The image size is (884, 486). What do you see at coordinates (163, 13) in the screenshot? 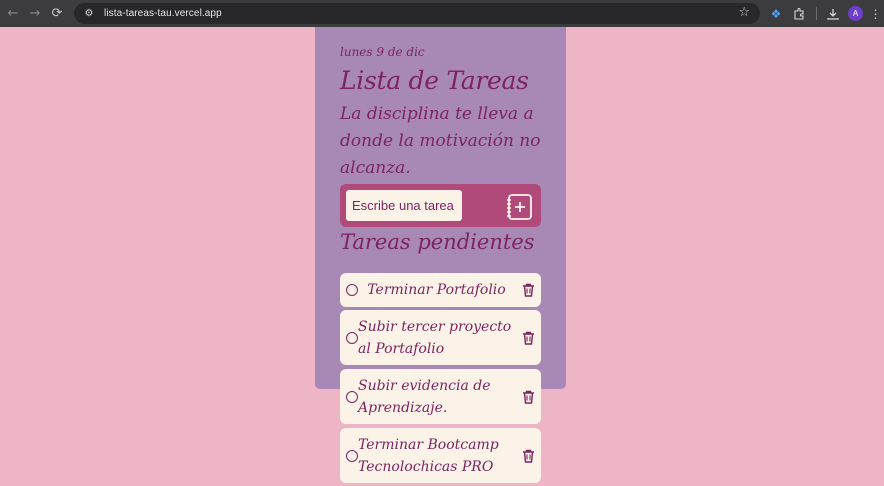
I see `url-text: lista-tareas-tau.vercel.app` at bounding box center [163, 13].